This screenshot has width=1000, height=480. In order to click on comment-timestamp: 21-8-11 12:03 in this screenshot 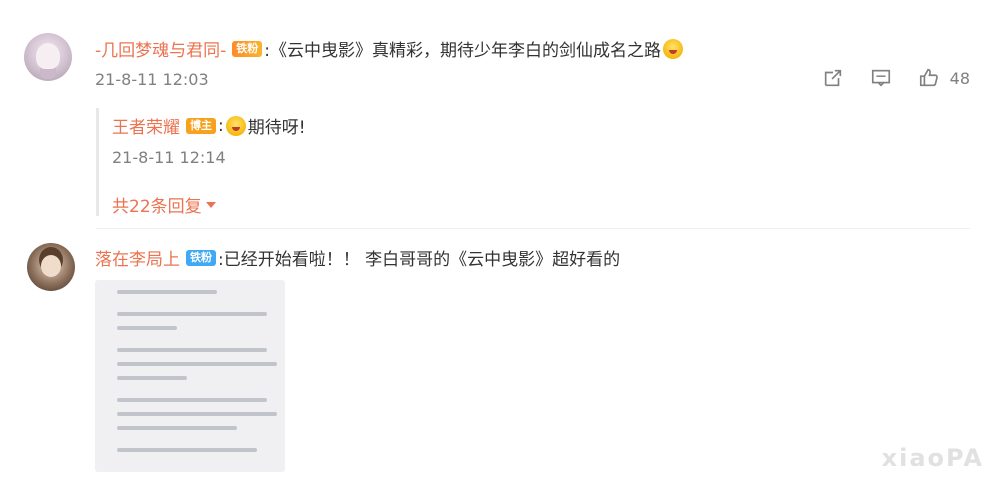, I will do `click(152, 79)`.